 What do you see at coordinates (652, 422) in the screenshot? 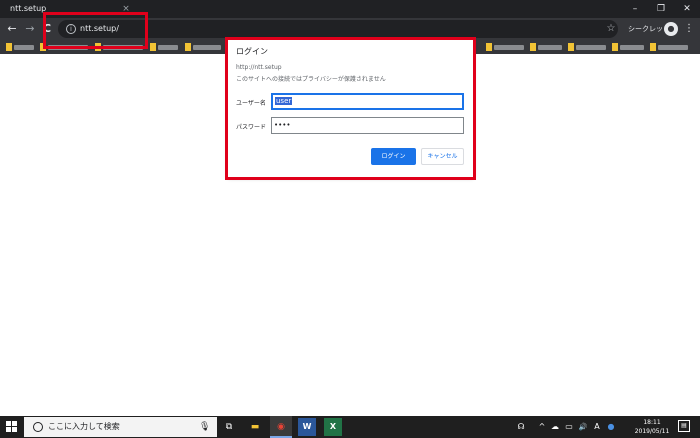
I see `clock-time: 18:11` at bounding box center [652, 422].